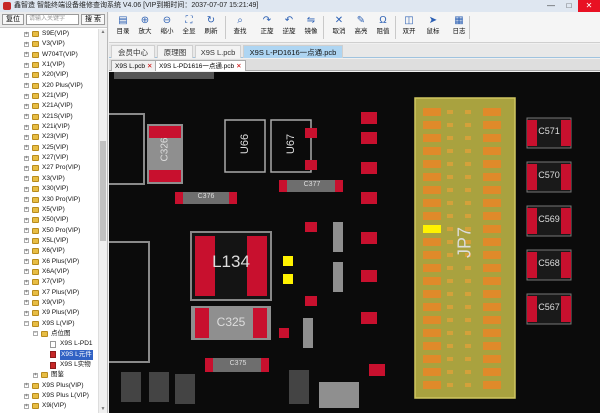 The image size is (600, 413). What do you see at coordinates (49, 324) in the screenshot?
I see `tree-item: − X9S L(VIP)` at bounding box center [49, 324].